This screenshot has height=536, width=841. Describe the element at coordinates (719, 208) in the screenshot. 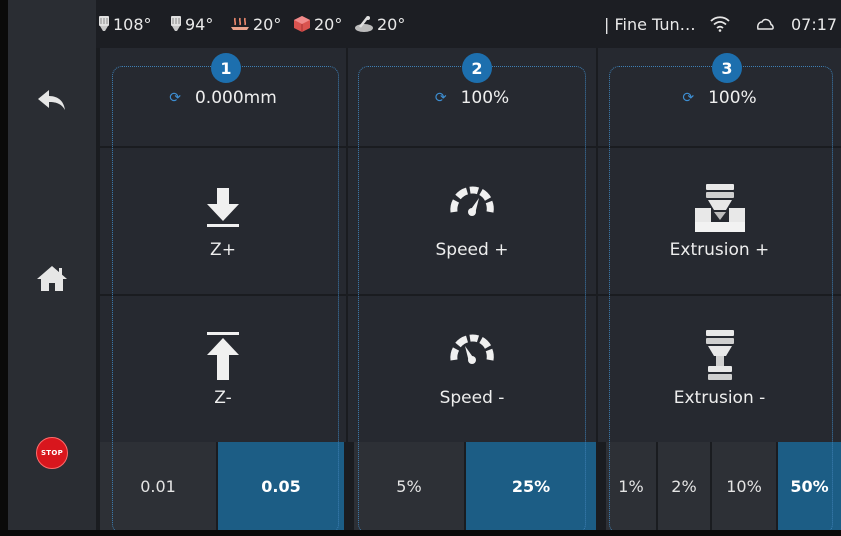

I see `extruder-icon` at that location.